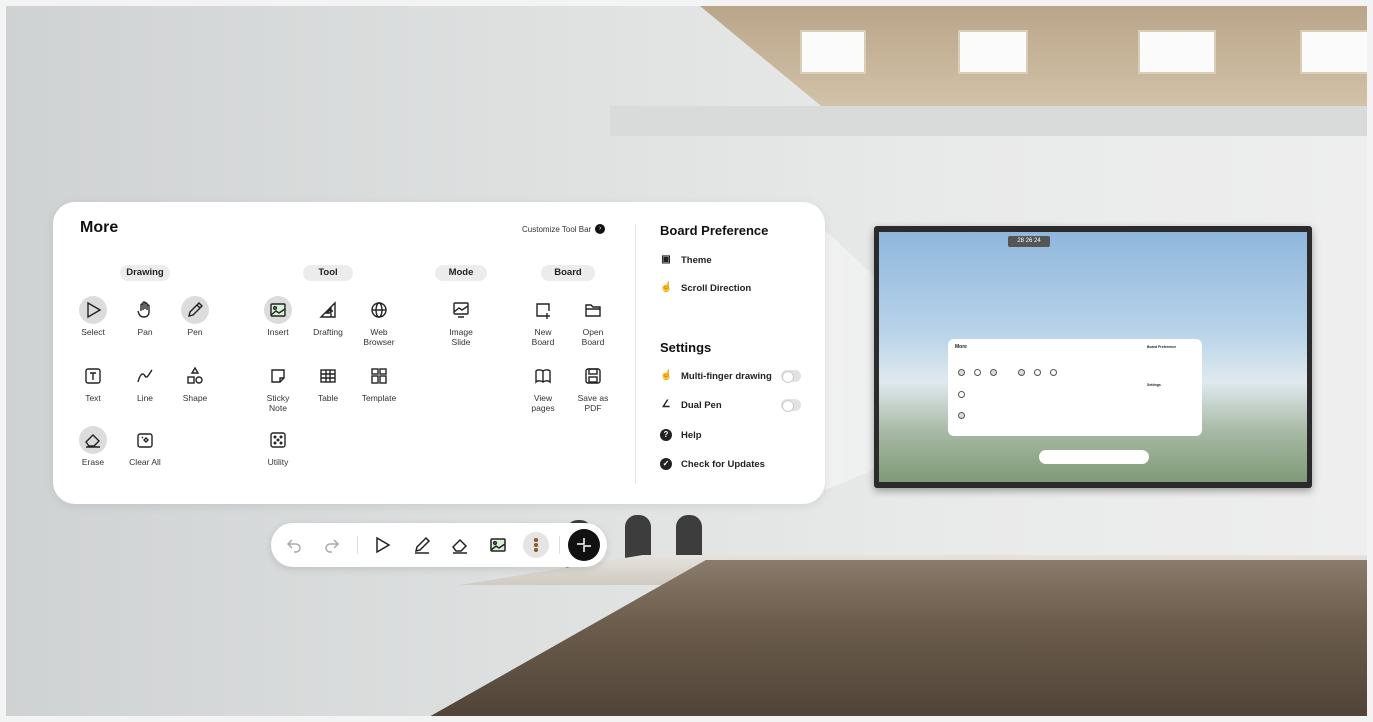  What do you see at coordinates (666, 287) in the screenshot?
I see `scroll-hand-icon: ☝` at bounding box center [666, 287].